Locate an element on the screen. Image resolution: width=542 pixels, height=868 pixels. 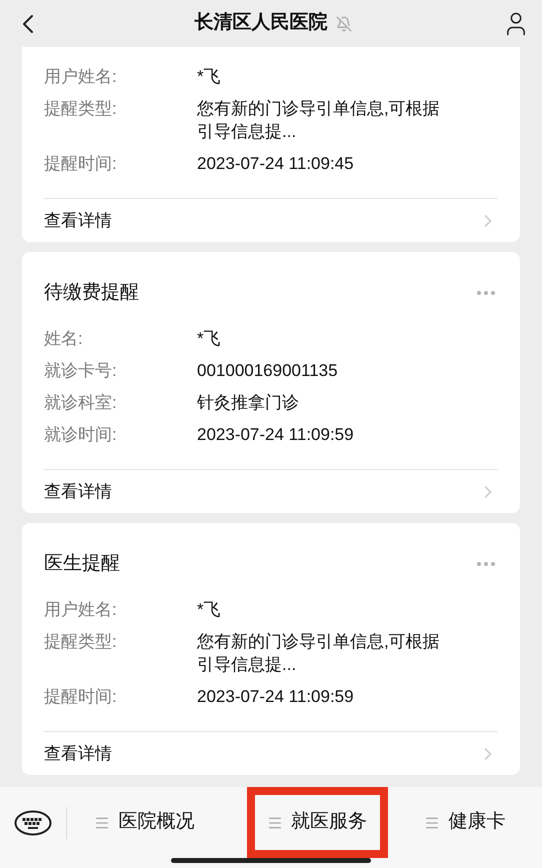
keyboard-icon is located at coordinates (33, 823).